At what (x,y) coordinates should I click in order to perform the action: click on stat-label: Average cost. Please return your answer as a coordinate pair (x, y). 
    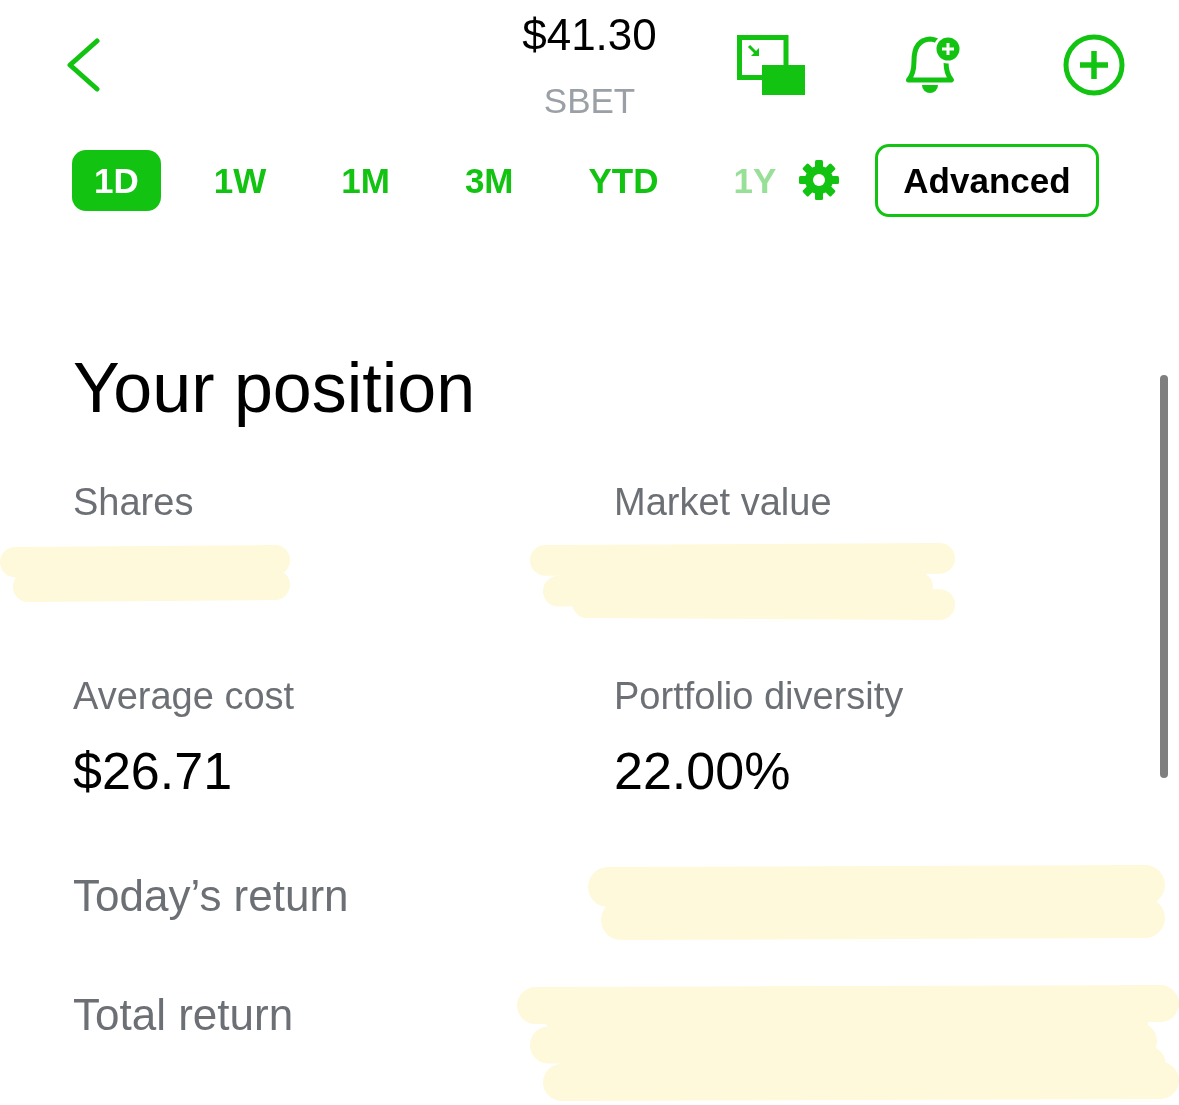
    Looking at the image, I should click on (184, 697).